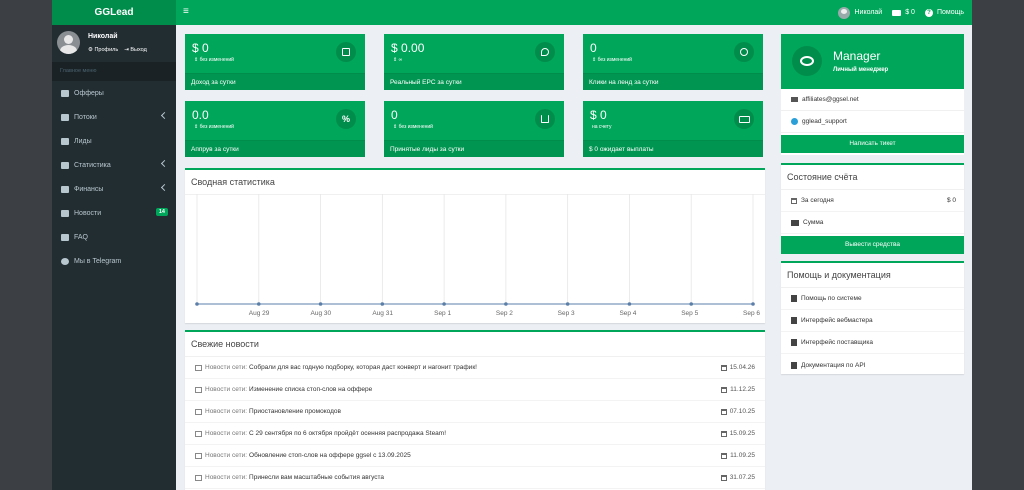  What do you see at coordinates (114, 237) in the screenshot?
I see `sidebar-item-faq: FAQ` at bounding box center [114, 237].